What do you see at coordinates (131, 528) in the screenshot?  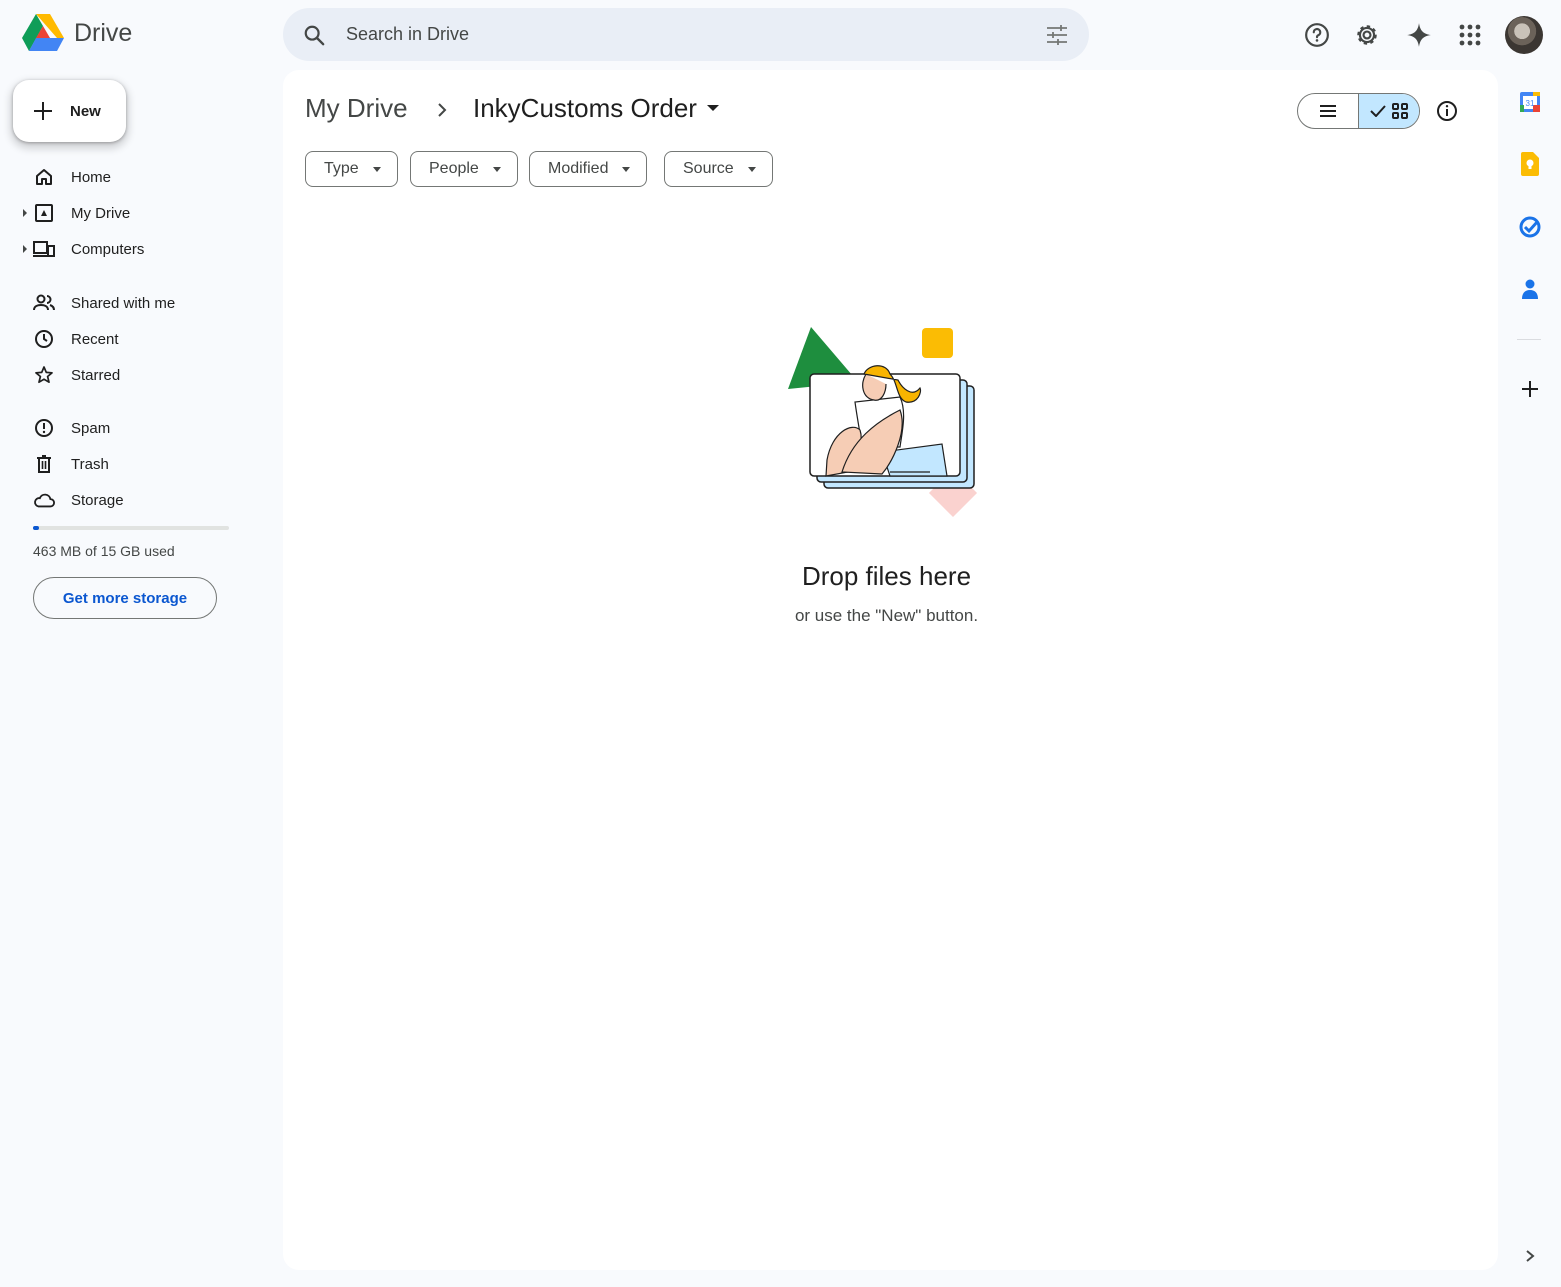 I see `storage-usage-bar` at bounding box center [131, 528].